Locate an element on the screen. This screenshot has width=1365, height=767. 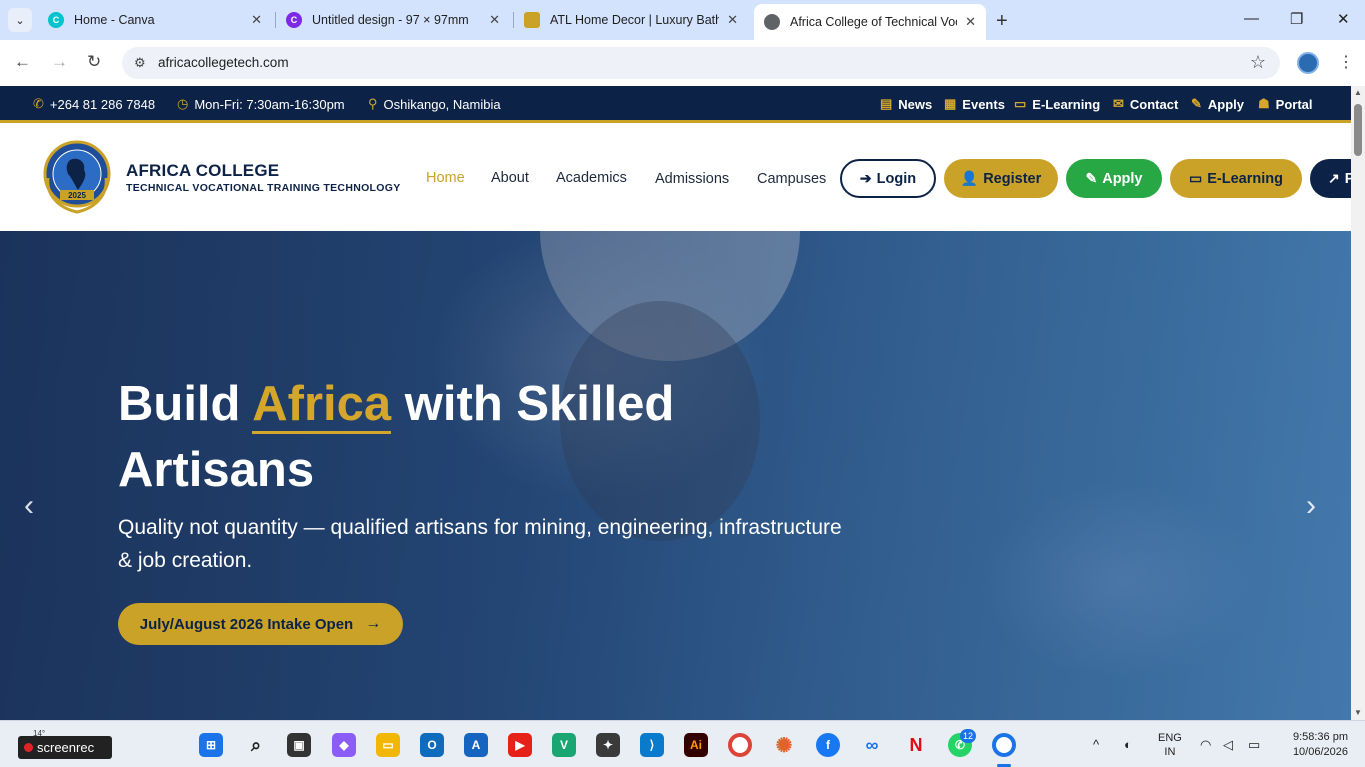
restore-icon: ❐ is located at coordinates (1296, 19).